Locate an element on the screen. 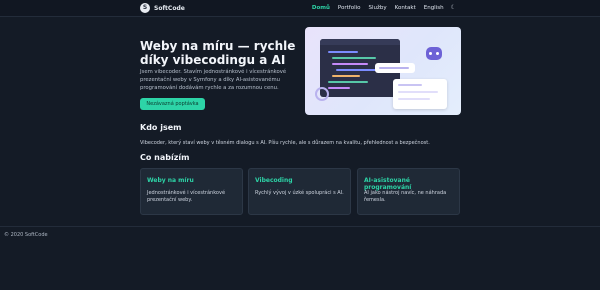  card-text: Rychlý vývoj v úzké spolupráci s AI. is located at coordinates (299, 193).